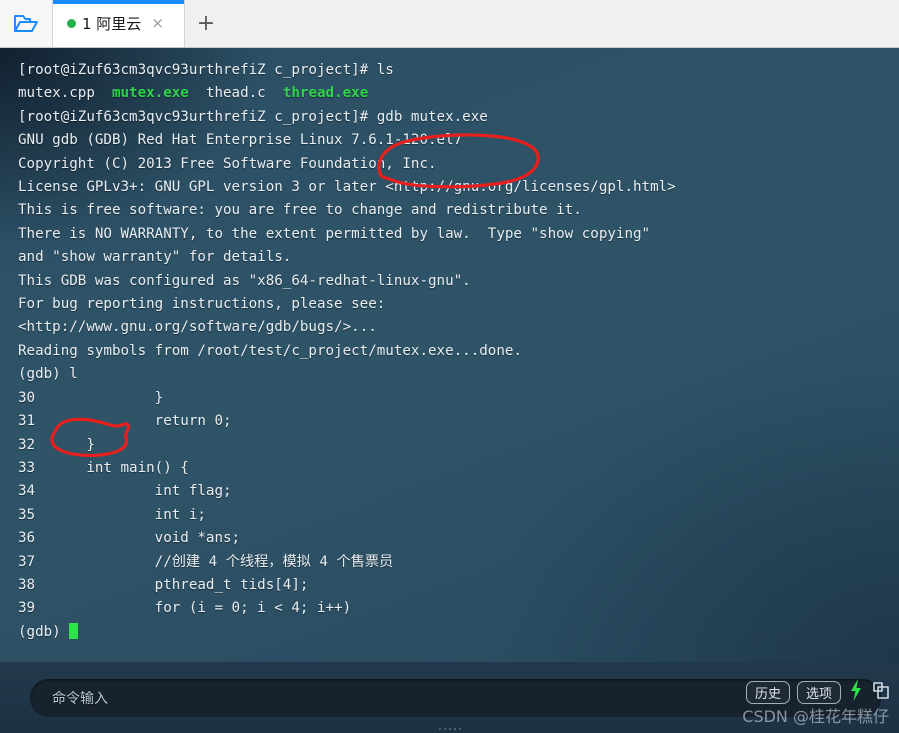 The width and height of the screenshot is (899, 733). Describe the element at coordinates (449, 697) in the screenshot. I see `command-bar: 命令输入 历史 选项 CSDN @桂花年糕仔` at that location.